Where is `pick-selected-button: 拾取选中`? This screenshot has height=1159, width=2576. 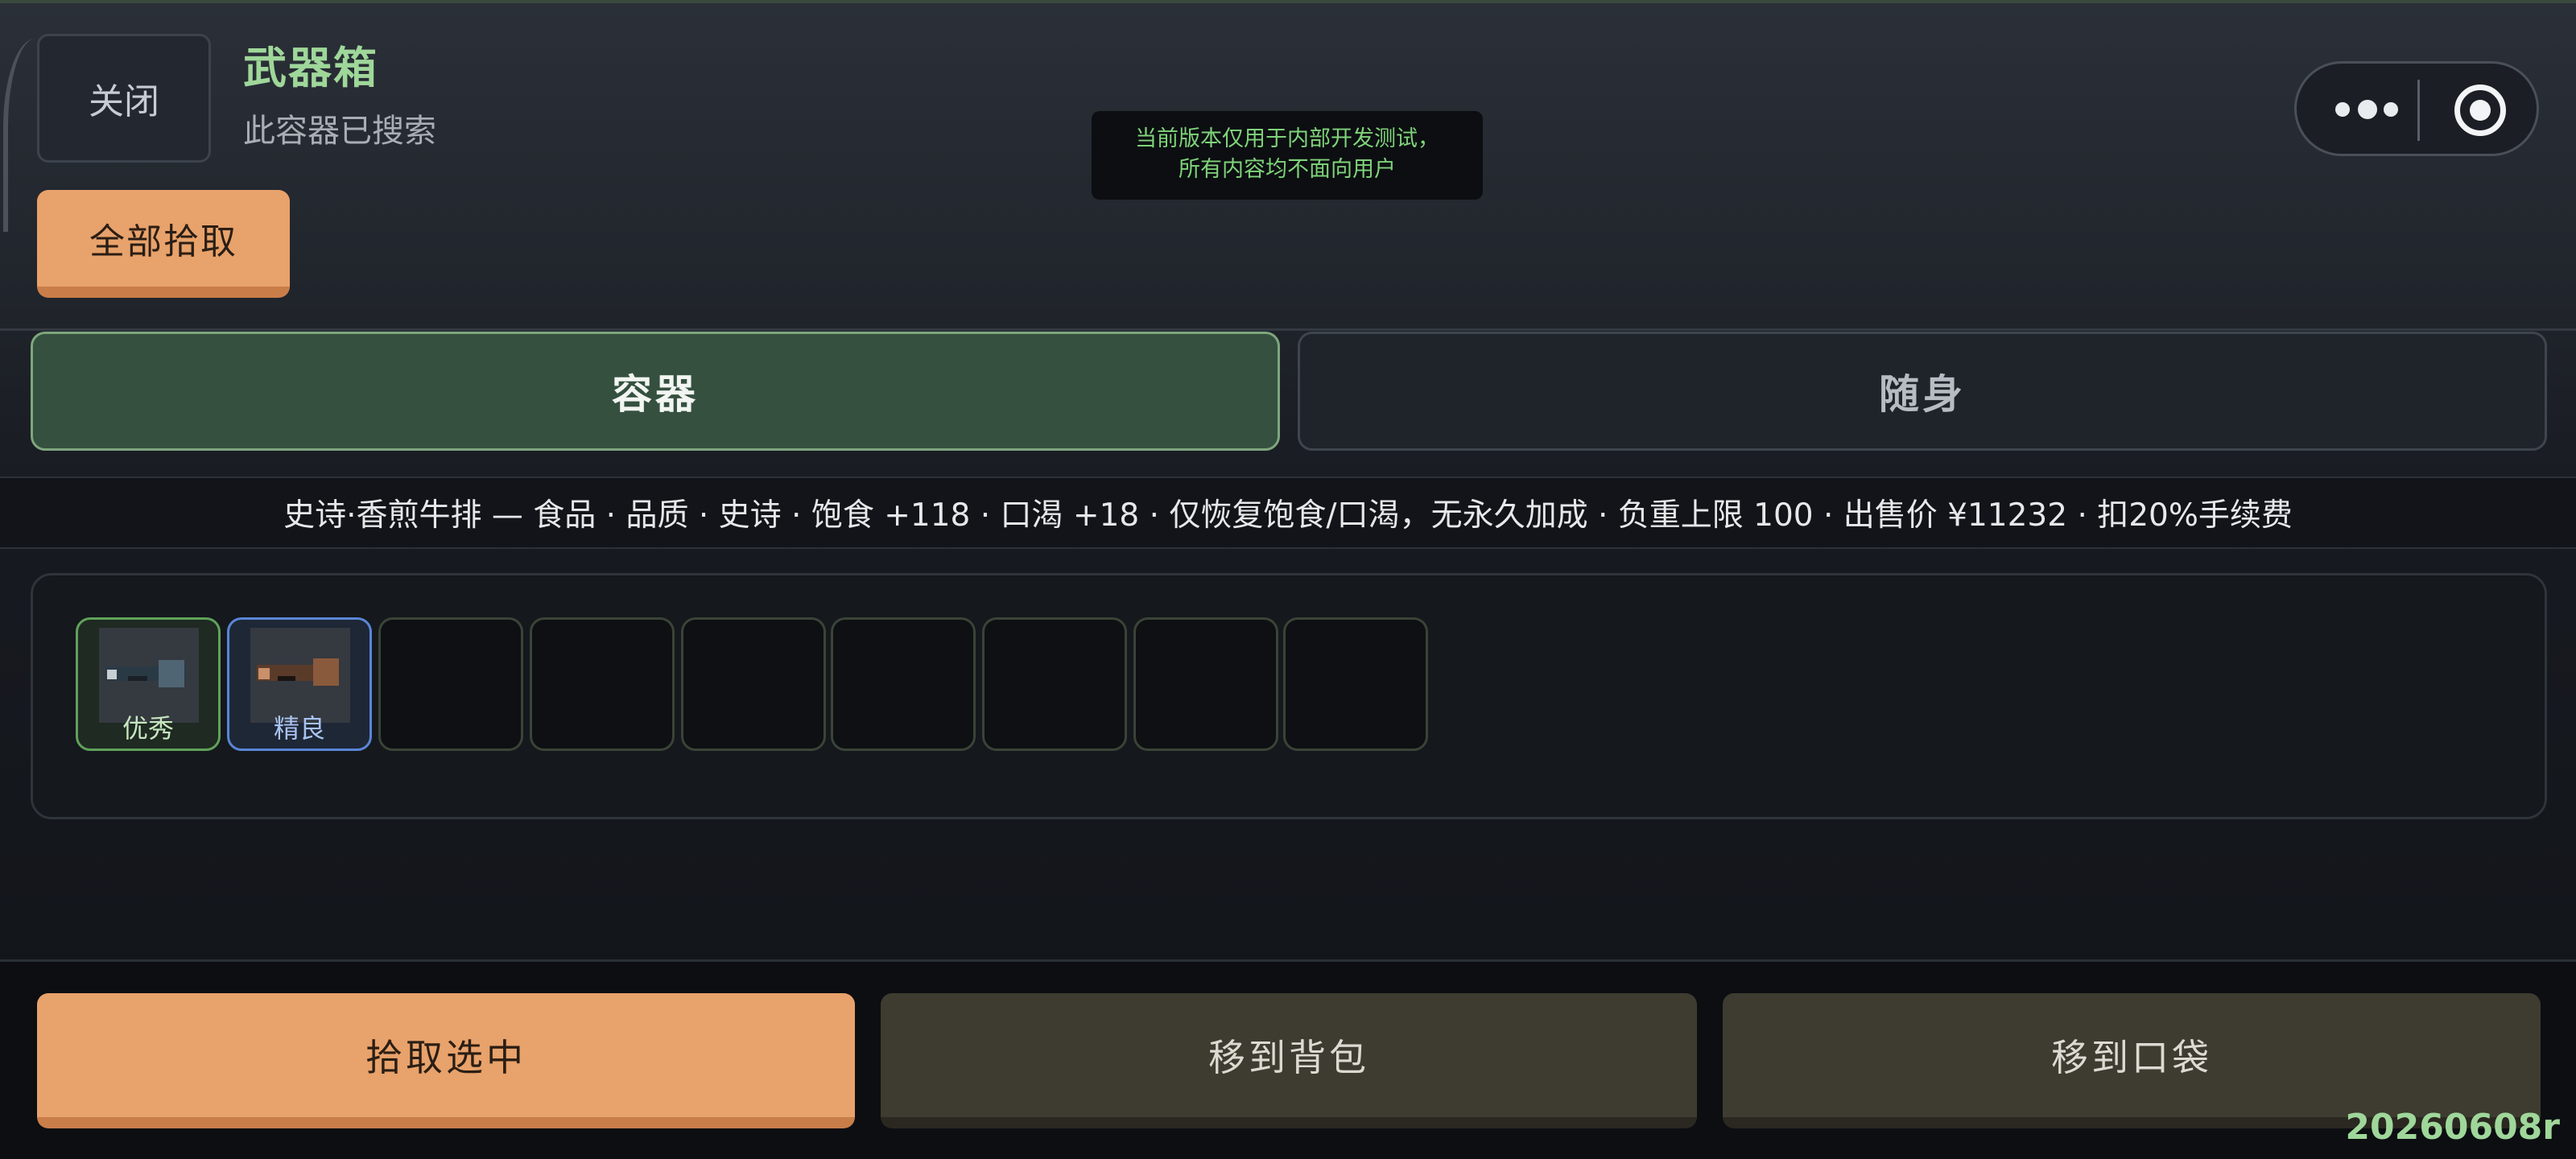
pick-selected-button: 拾取选中 is located at coordinates (446, 1060).